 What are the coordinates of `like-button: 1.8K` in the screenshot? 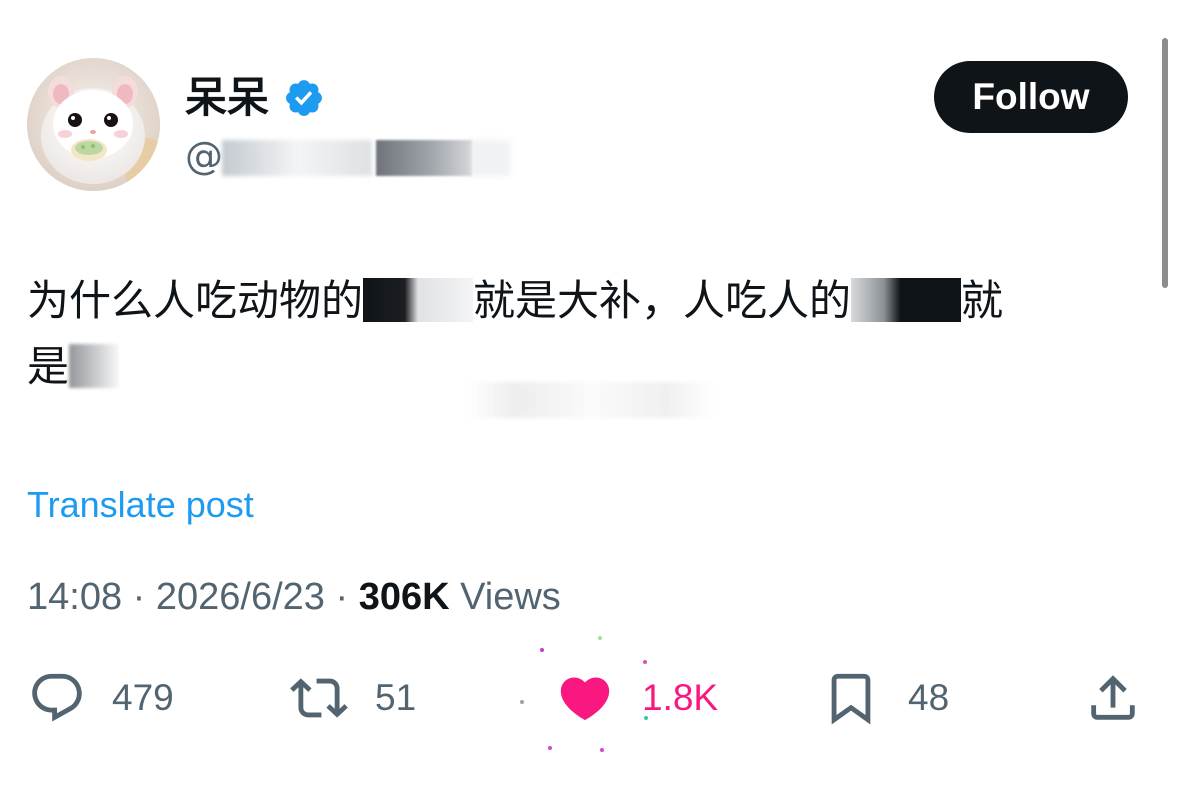 It's located at (637, 698).